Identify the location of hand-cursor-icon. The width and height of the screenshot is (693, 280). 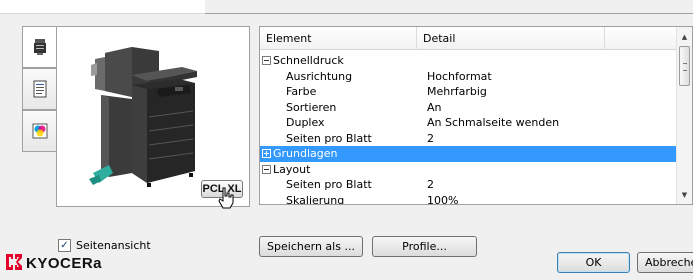
(226, 199).